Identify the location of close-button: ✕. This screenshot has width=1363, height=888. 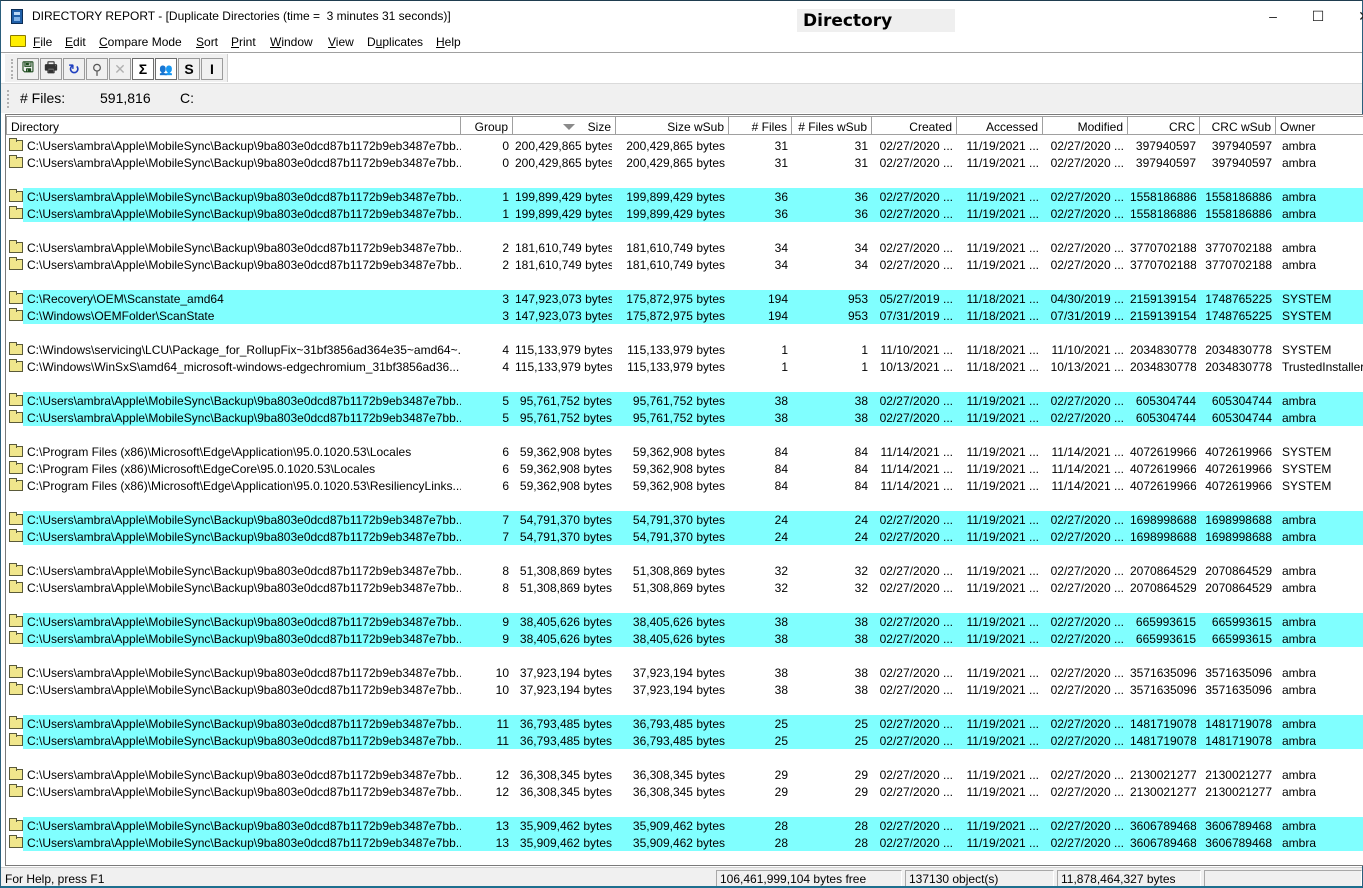
(1352, 16).